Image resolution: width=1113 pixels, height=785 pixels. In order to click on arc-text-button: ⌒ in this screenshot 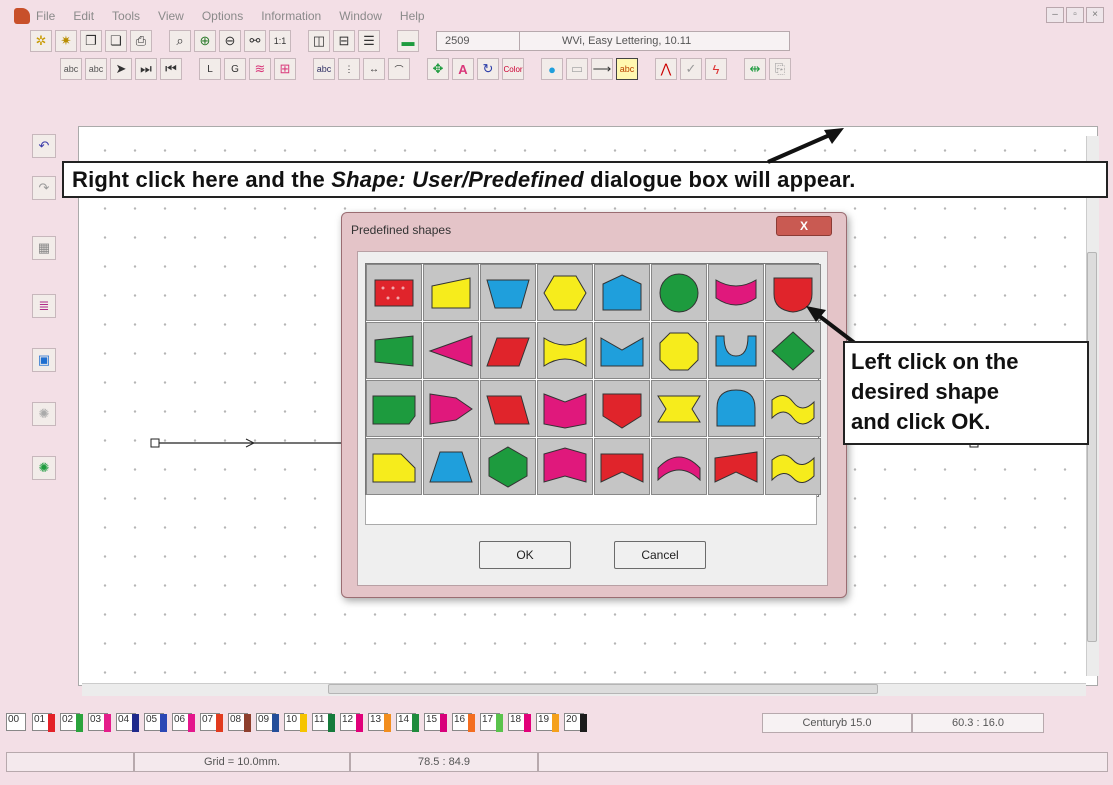, I will do `click(399, 69)`.